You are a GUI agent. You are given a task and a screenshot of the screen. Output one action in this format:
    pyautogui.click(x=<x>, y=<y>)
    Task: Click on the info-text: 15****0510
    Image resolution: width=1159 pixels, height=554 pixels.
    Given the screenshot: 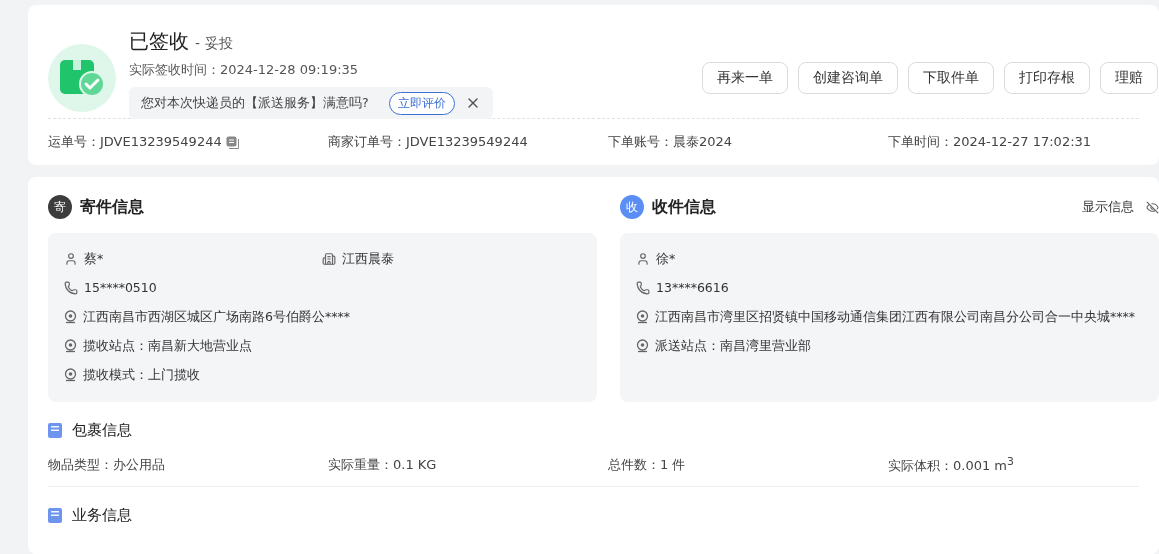 What is the action you would take?
    pyautogui.click(x=120, y=288)
    